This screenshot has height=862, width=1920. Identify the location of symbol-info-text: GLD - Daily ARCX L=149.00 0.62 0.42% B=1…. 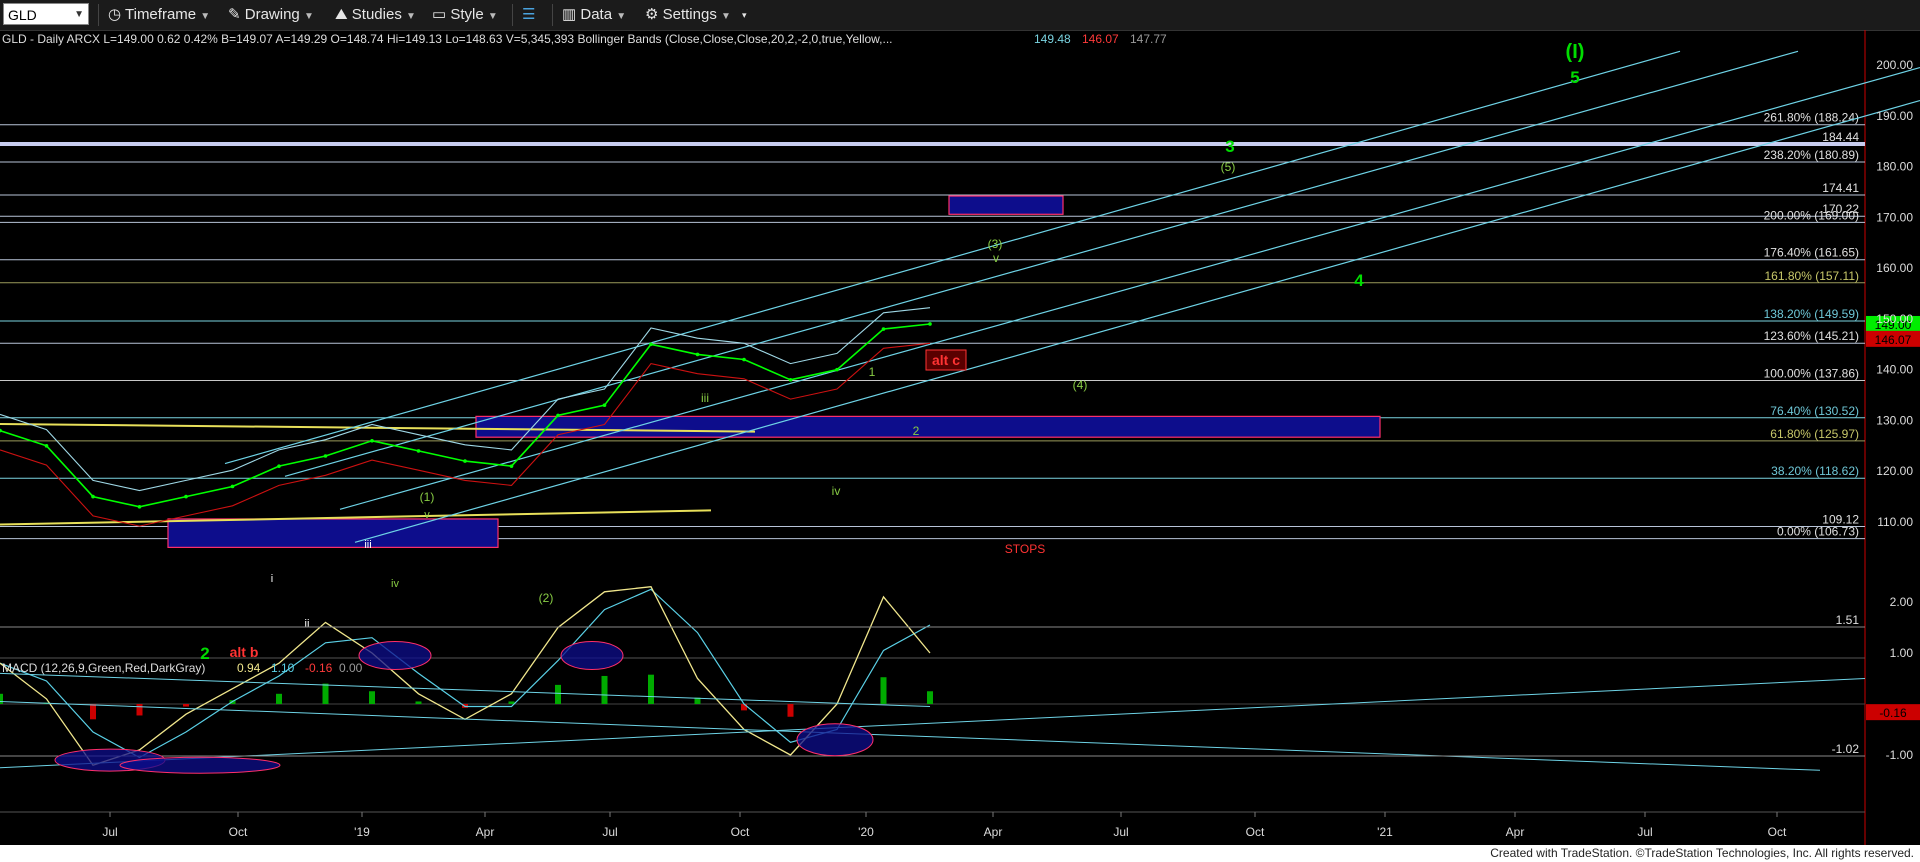
(447, 39).